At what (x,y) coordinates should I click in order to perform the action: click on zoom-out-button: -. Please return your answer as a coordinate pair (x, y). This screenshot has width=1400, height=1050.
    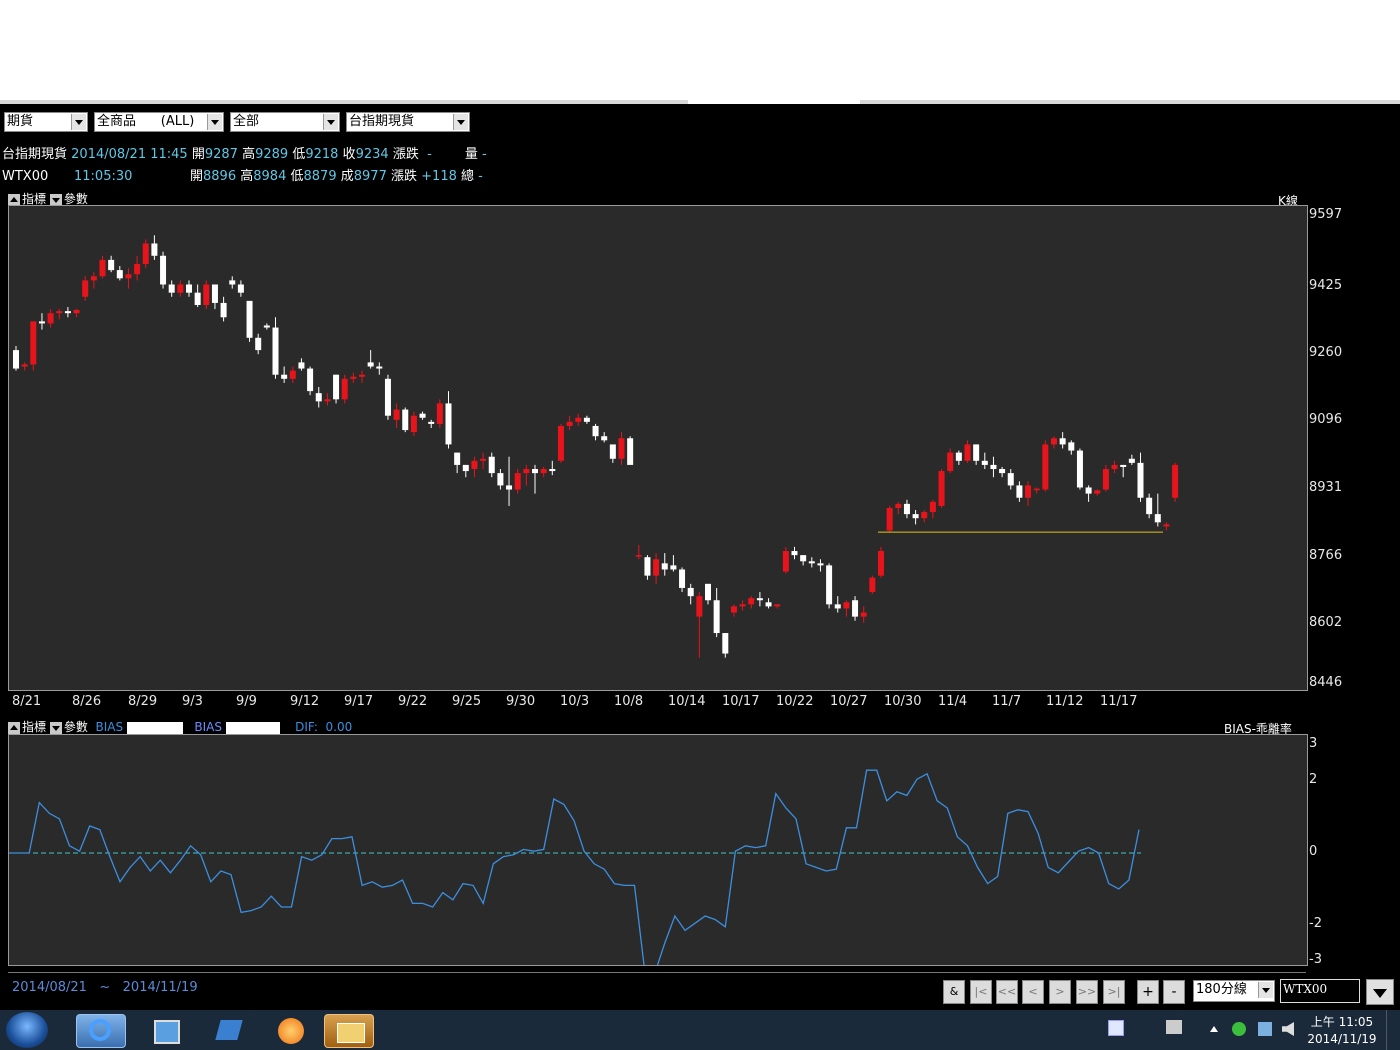
    Looking at the image, I should click on (1174, 992).